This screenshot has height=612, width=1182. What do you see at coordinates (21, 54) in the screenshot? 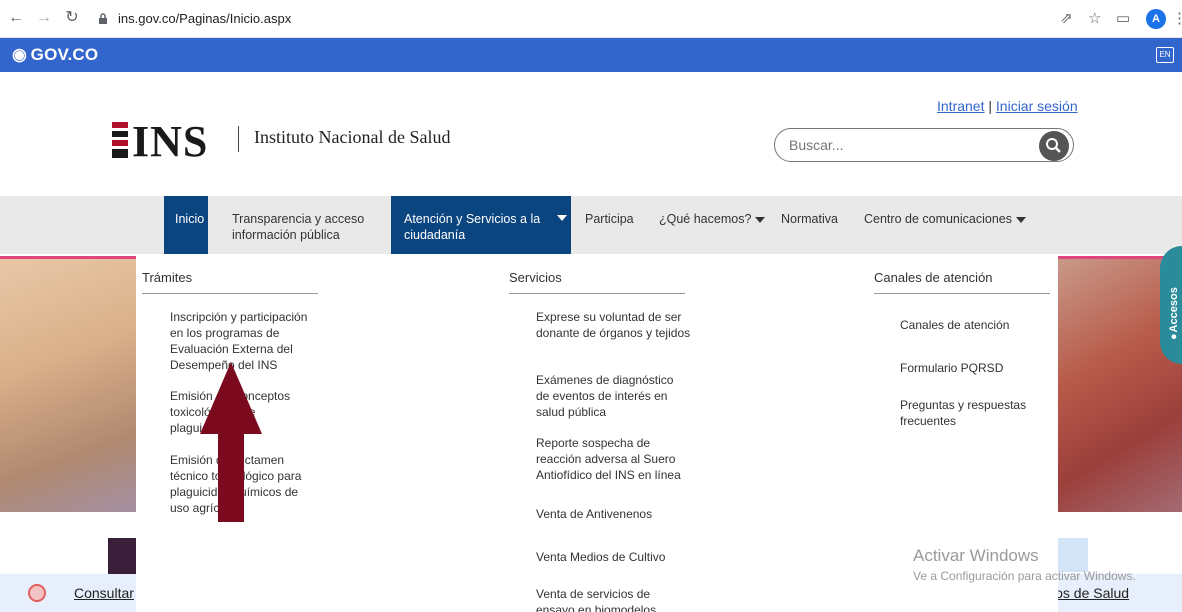
I see `govco-shield-icon: ◉` at bounding box center [21, 54].